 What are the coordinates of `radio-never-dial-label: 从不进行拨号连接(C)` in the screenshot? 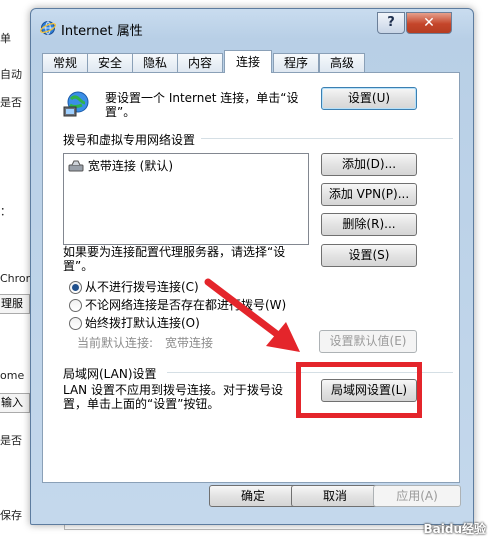 It's located at (142, 287).